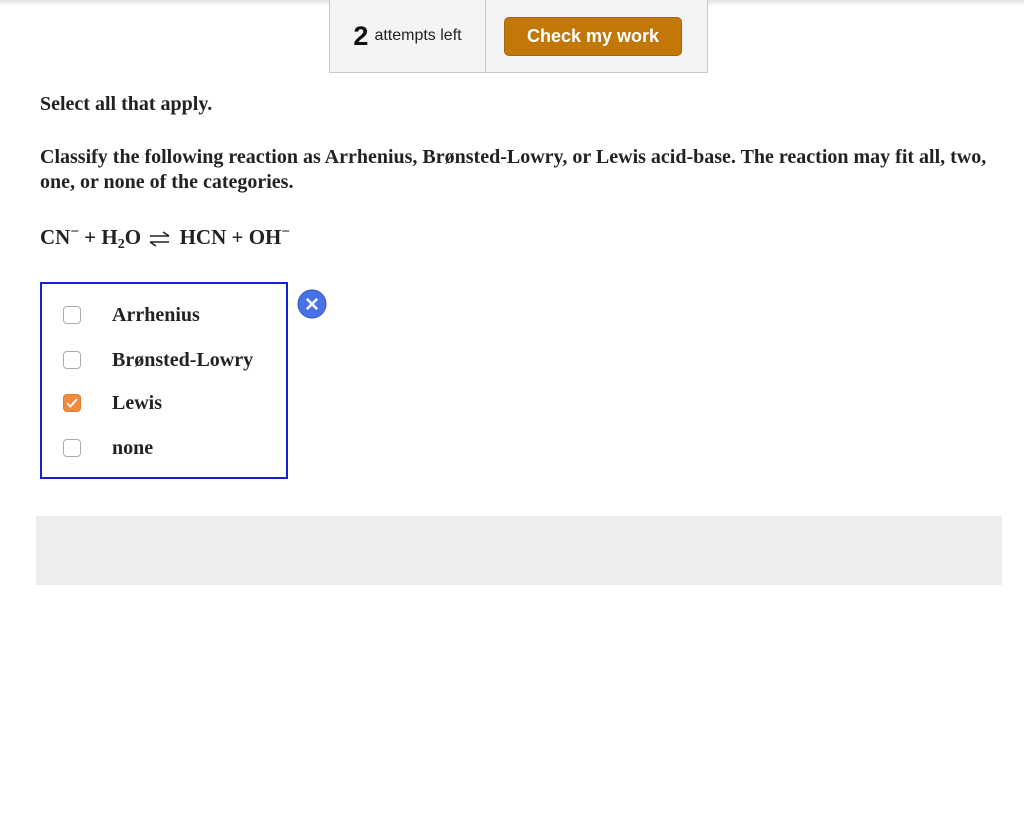 Image resolution: width=1024 pixels, height=838 pixels. Describe the element at coordinates (109, 237) in the screenshot. I see `reactant-h2o-h: H` at that location.